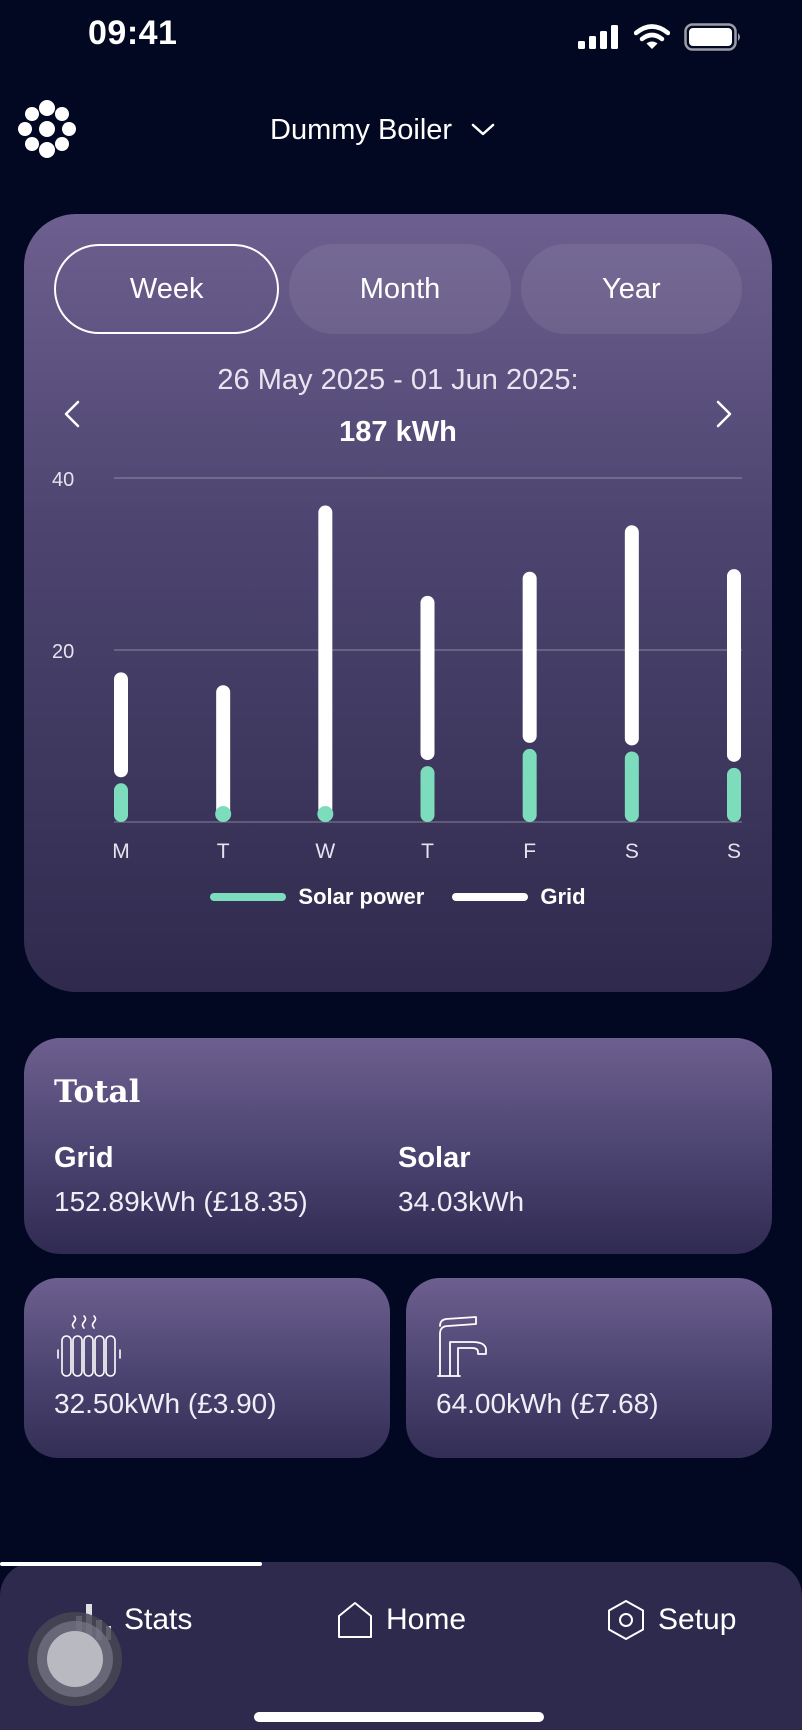  I want to click on brand-logo, so click(47, 129).